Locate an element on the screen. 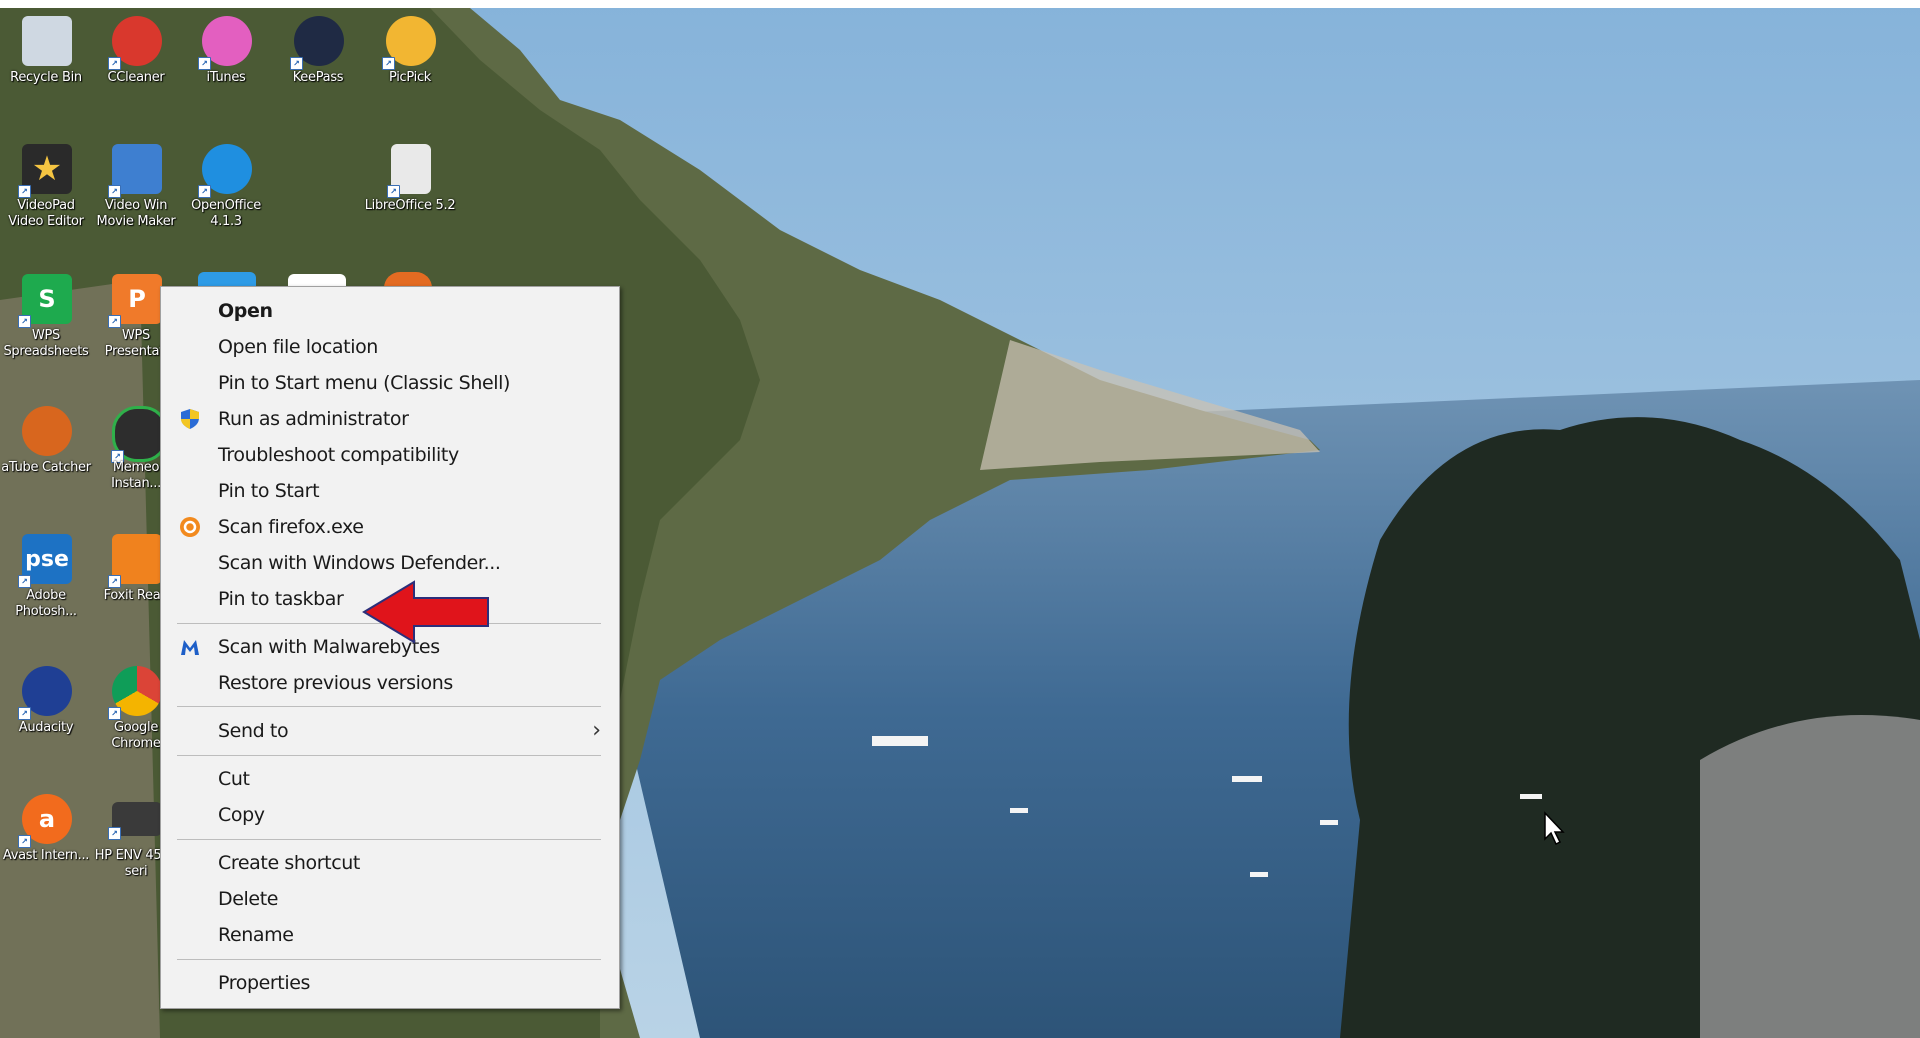 This screenshot has width=1920, height=1038. menu-item-delete: Delete is located at coordinates (390, 898).